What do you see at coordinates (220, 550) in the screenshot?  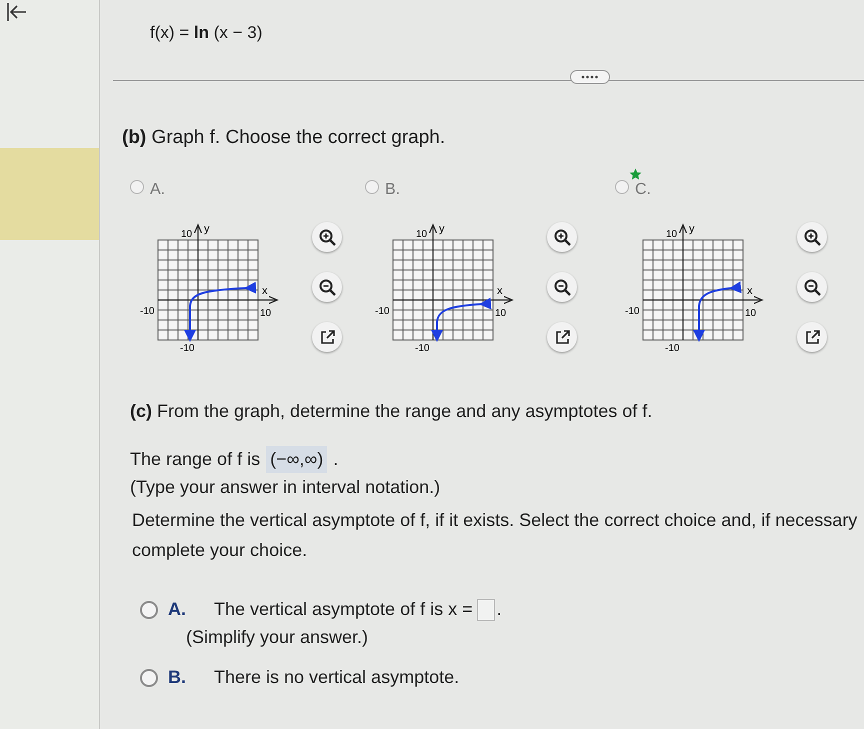 I see `instruction-text: complete your choice.` at bounding box center [220, 550].